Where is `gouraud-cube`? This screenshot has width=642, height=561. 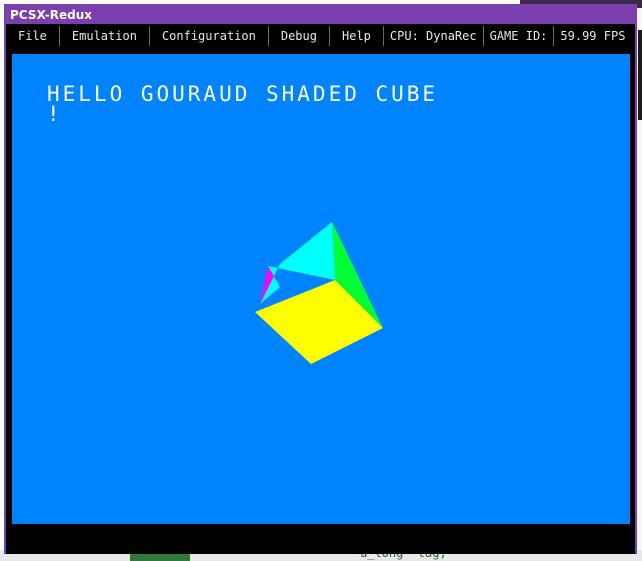 gouraud-cube is located at coordinates (319, 293).